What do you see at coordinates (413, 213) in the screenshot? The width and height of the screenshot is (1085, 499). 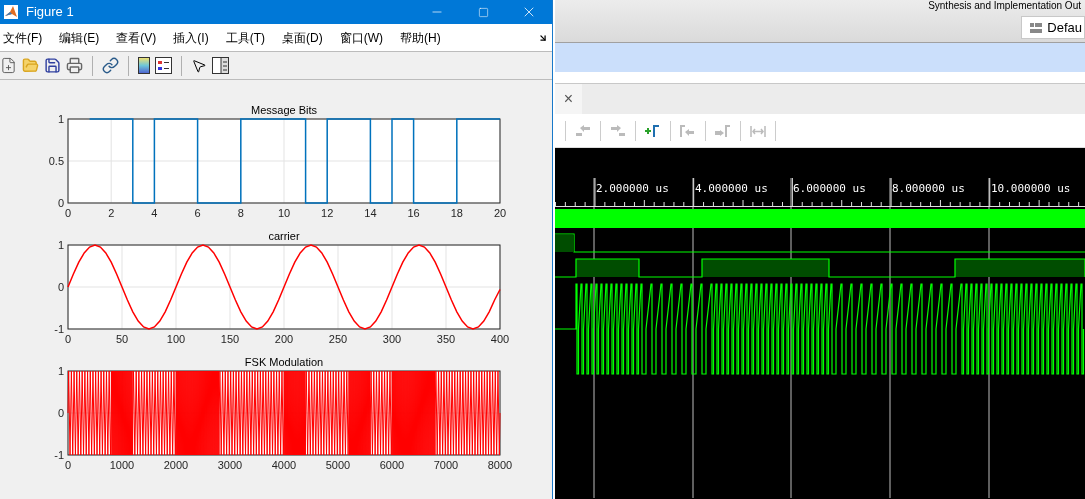 I see `tick-label: 16` at bounding box center [413, 213].